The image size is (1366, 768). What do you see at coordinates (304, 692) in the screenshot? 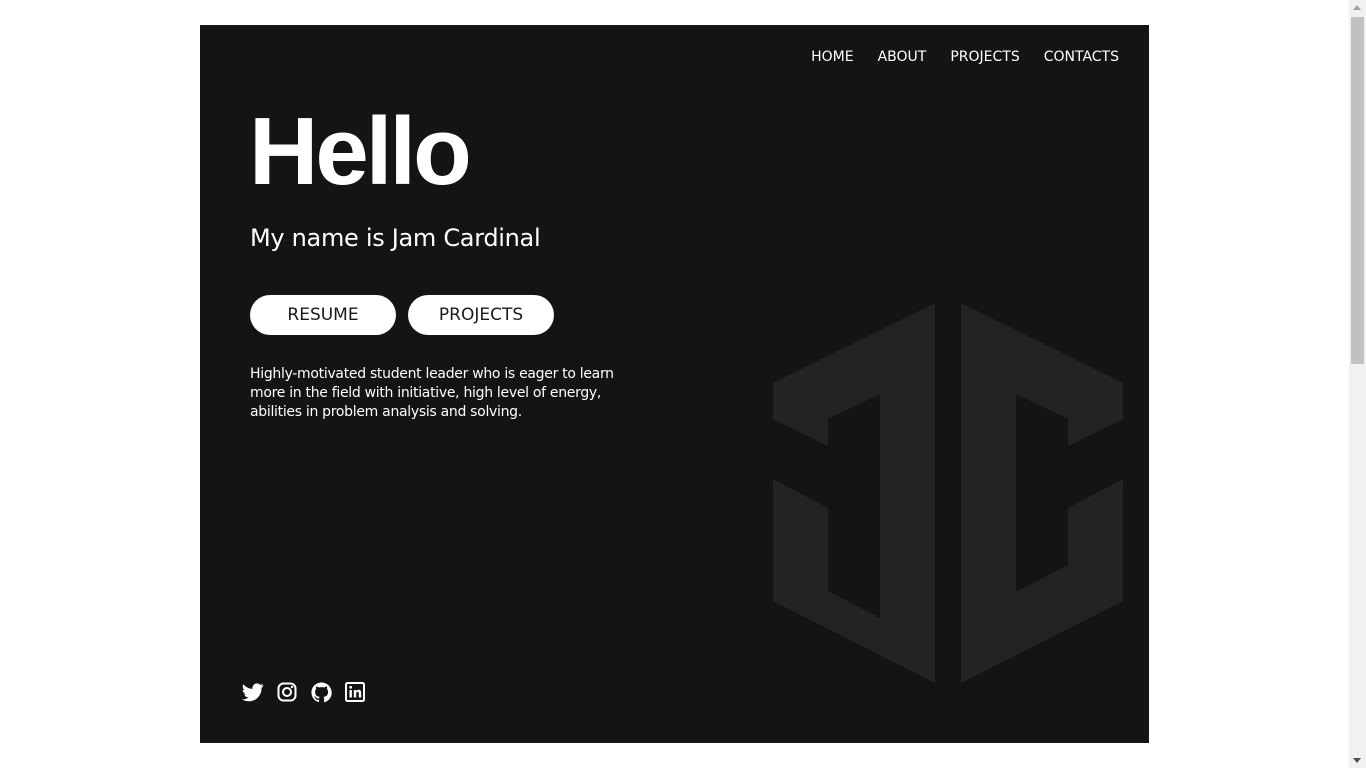
I see `social-links` at bounding box center [304, 692].